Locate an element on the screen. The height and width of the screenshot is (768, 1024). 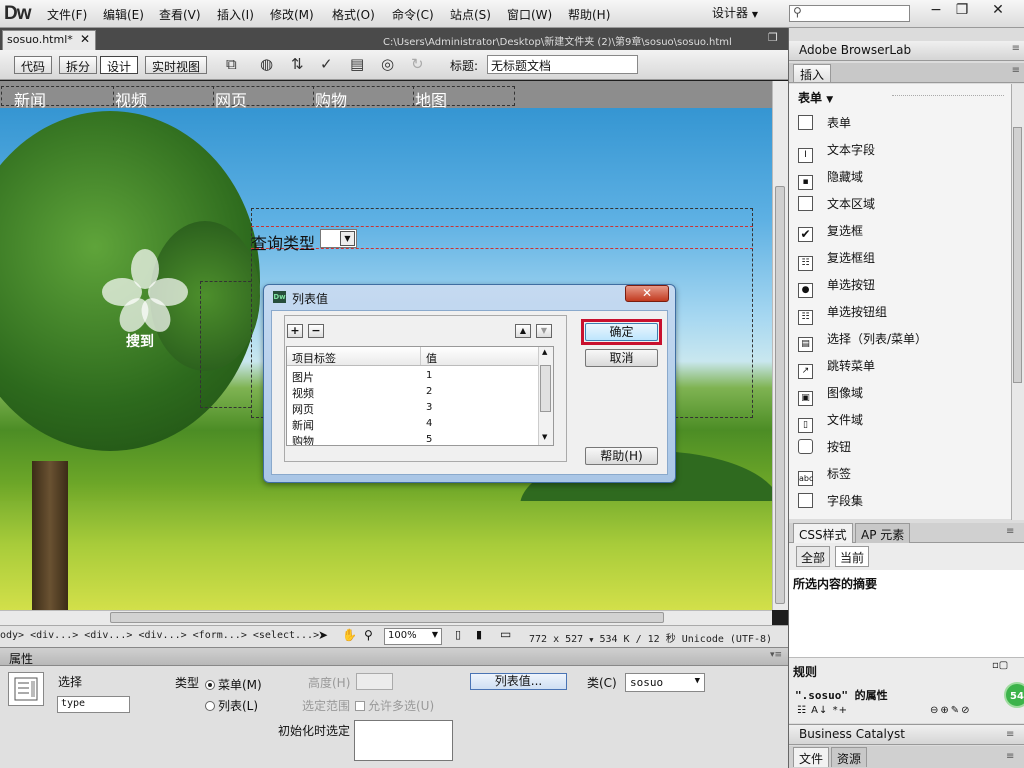
move-up-icon: ▲ is located at coordinates (523, 331).